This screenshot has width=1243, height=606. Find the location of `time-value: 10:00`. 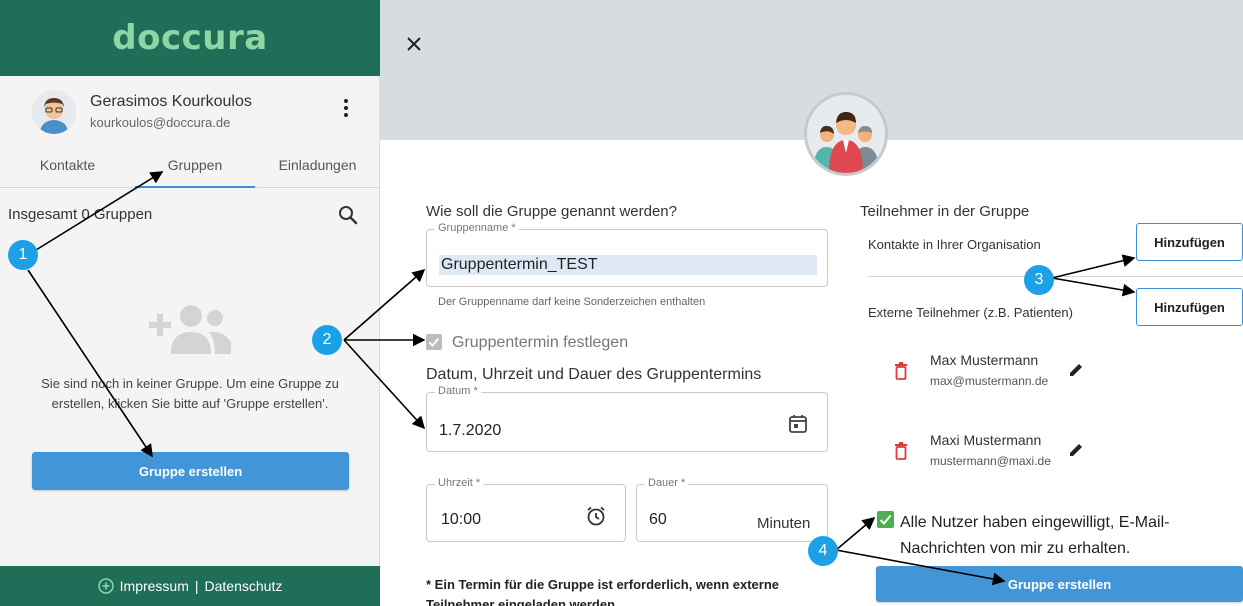

time-value: 10:00 is located at coordinates (461, 519).